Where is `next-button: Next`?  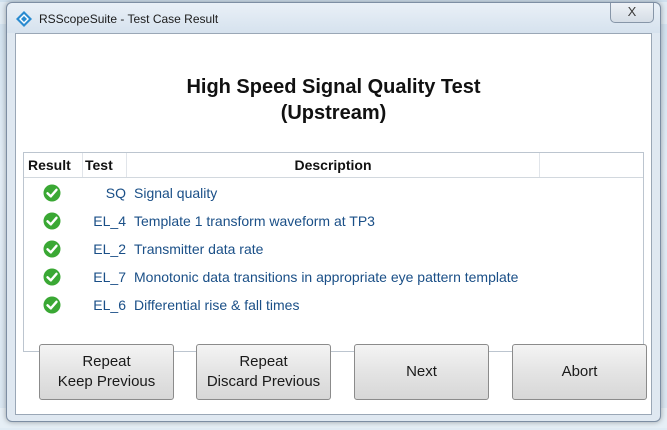 next-button: Next is located at coordinates (421, 372).